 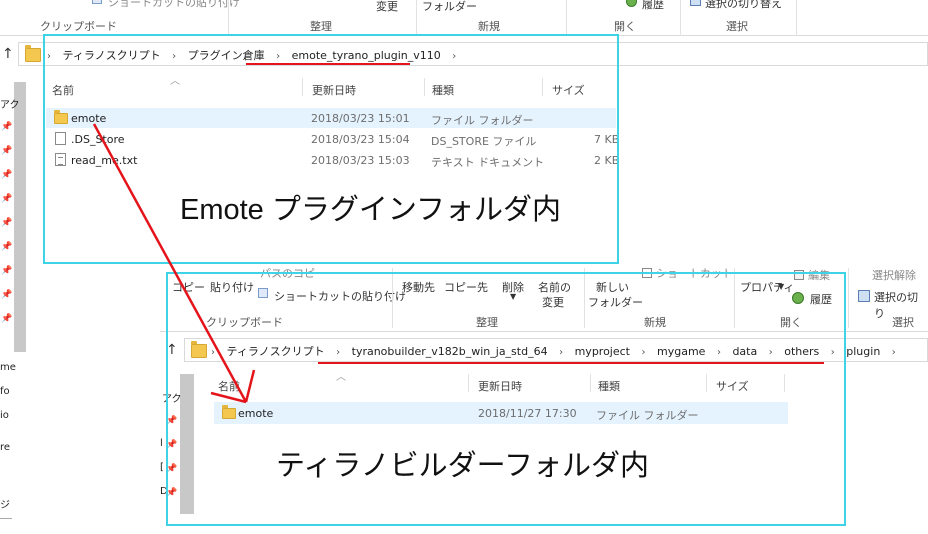 I want to click on arrow-head-right, so click(x=250, y=386).